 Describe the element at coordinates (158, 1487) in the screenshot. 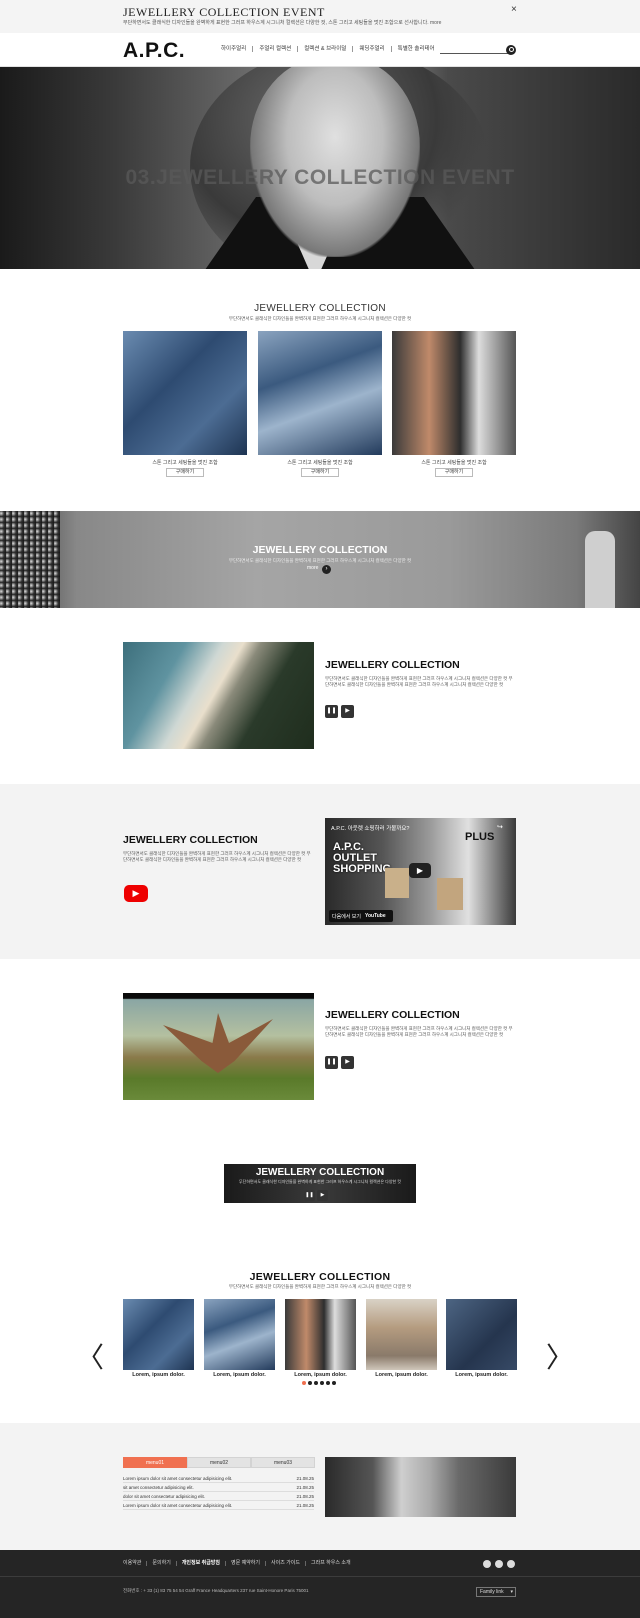

I see `notice-text: sit amet consectetur adipisicing elit.` at that location.